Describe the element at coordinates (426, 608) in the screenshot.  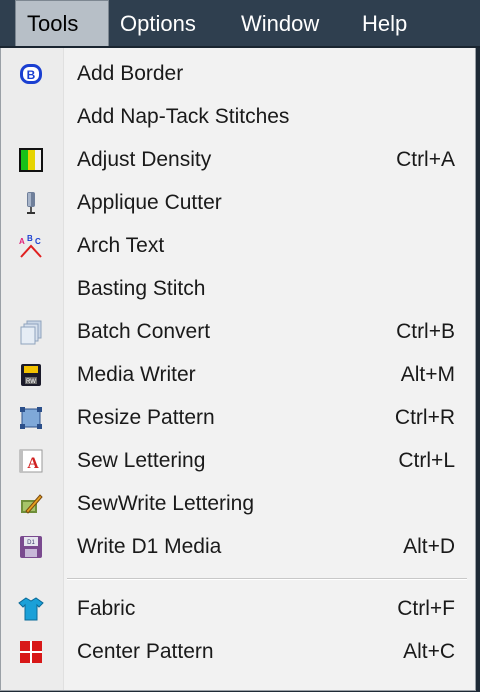
I see `menu-item-shortcut: Ctrl+F` at that location.